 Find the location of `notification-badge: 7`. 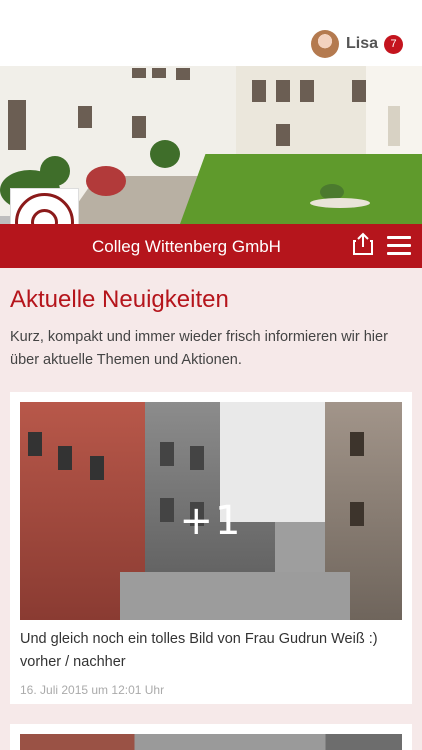

notification-badge: 7 is located at coordinates (393, 44).